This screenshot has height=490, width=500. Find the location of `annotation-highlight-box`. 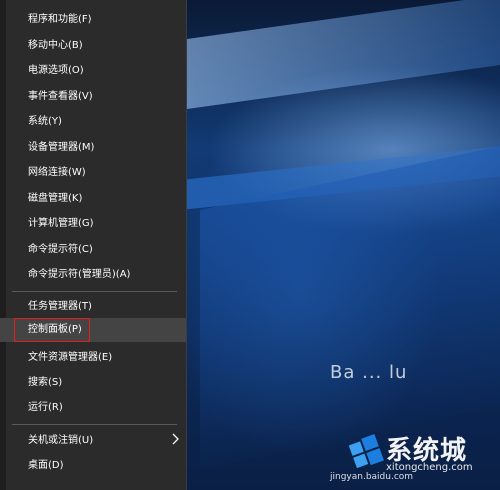

annotation-highlight-box is located at coordinates (52, 330).